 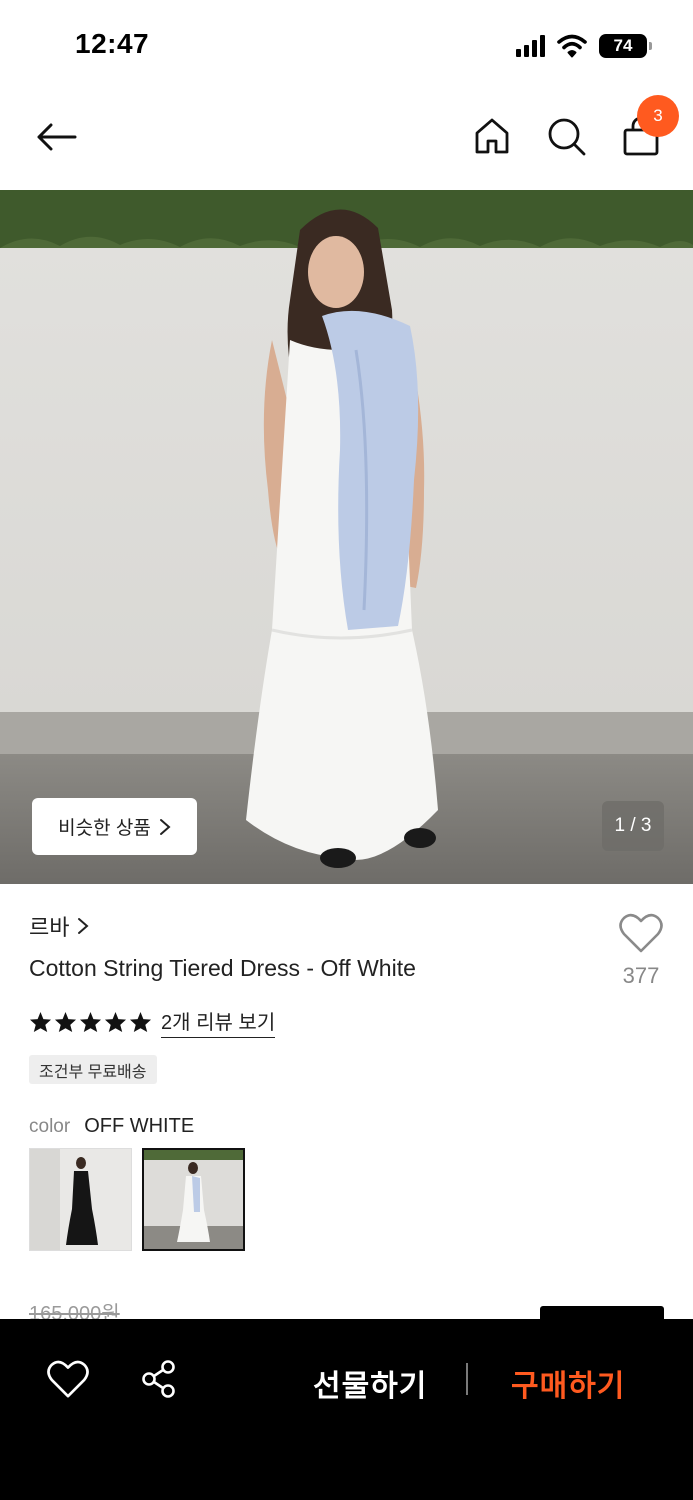 I want to click on home-icon, so click(x=492, y=136).